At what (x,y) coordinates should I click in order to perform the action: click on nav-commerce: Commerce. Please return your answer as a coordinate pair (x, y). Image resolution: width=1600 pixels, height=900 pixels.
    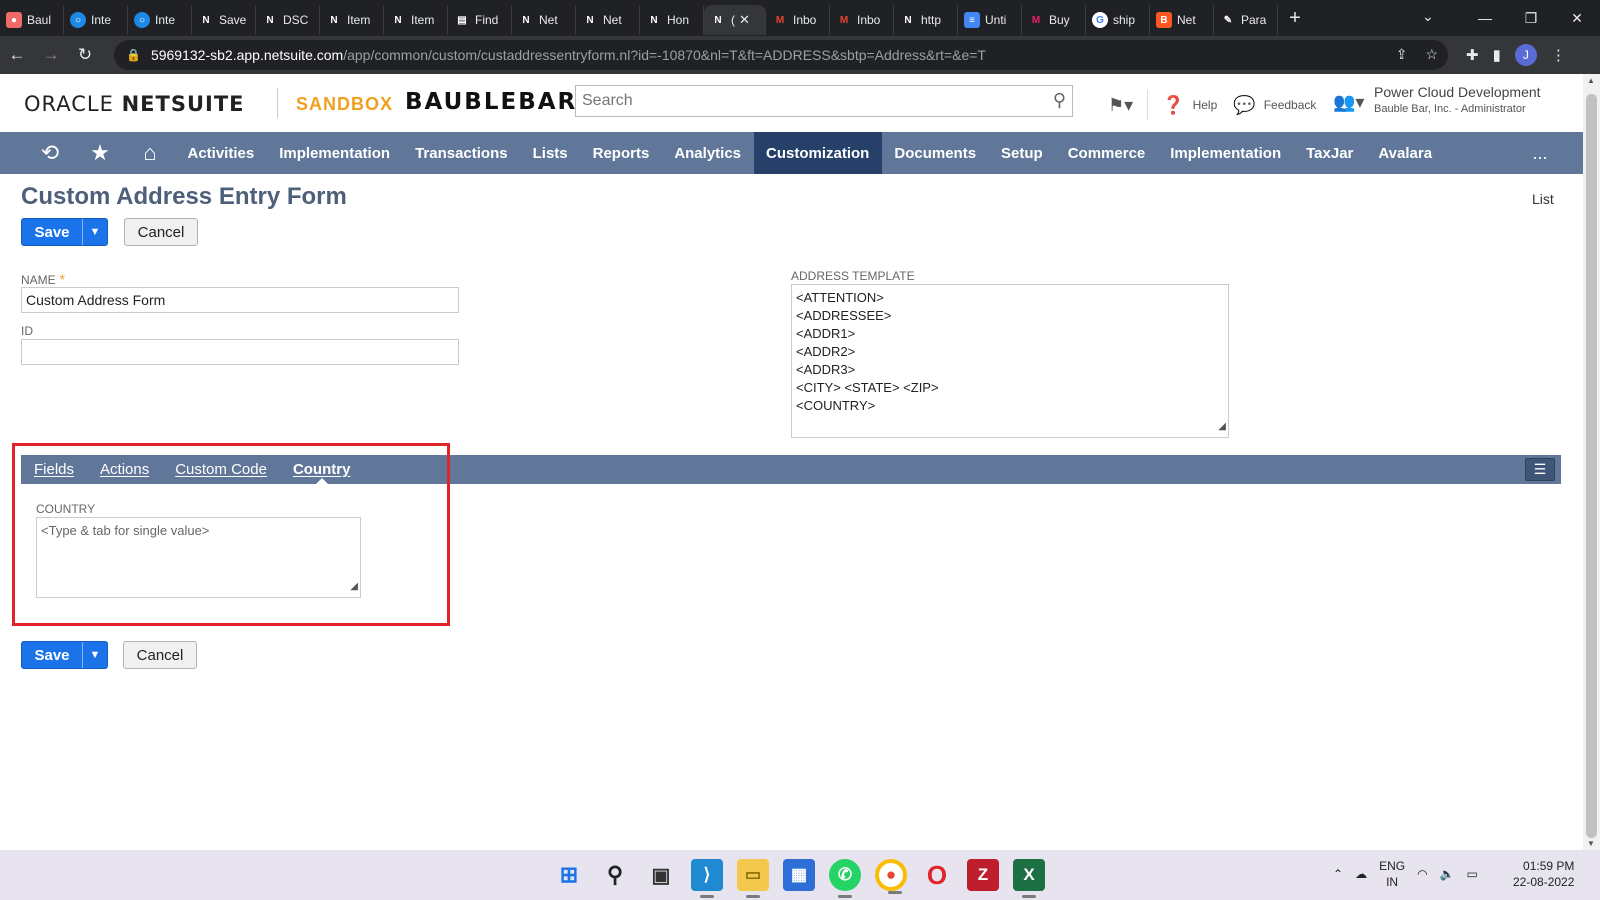
    Looking at the image, I should click on (1106, 153).